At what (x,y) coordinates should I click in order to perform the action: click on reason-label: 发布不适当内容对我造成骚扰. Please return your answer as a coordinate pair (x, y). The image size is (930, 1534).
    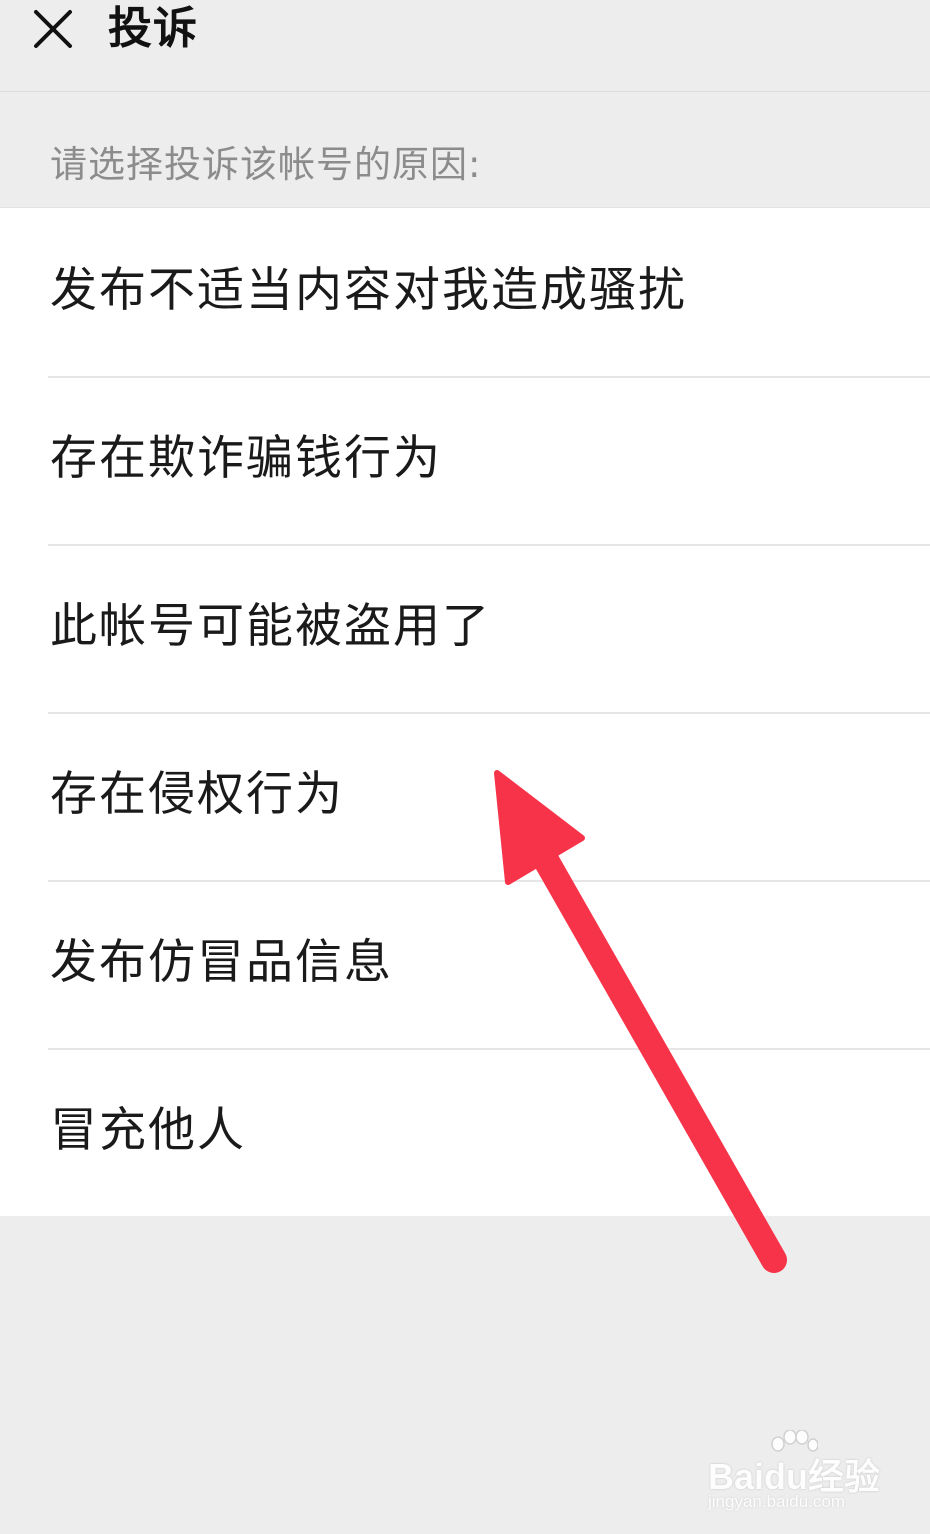
    Looking at the image, I should click on (368, 290).